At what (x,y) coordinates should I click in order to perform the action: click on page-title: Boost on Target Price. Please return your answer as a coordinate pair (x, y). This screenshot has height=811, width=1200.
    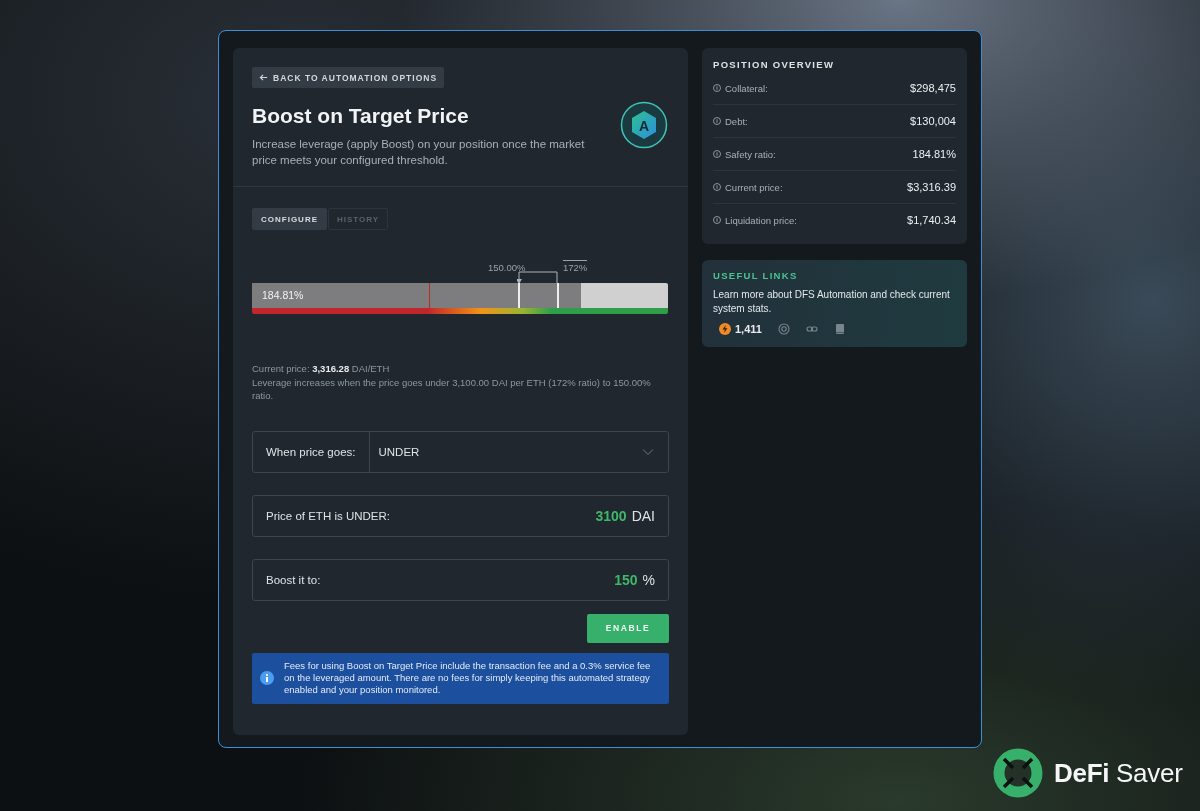
    Looking at the image, I should click on (361, 116).